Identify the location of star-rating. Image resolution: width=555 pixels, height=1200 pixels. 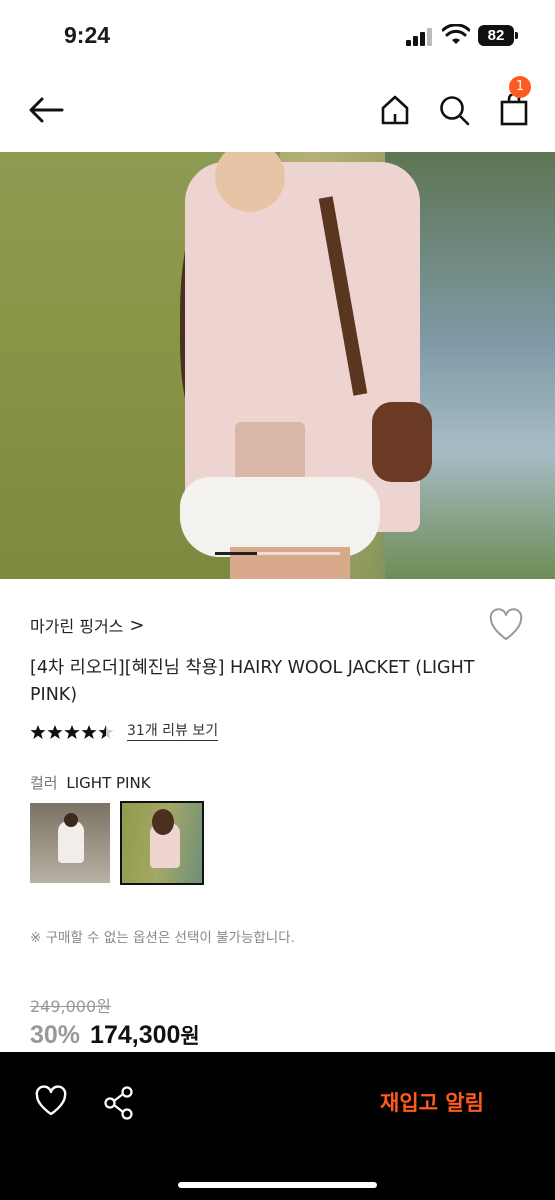
(72, 732).